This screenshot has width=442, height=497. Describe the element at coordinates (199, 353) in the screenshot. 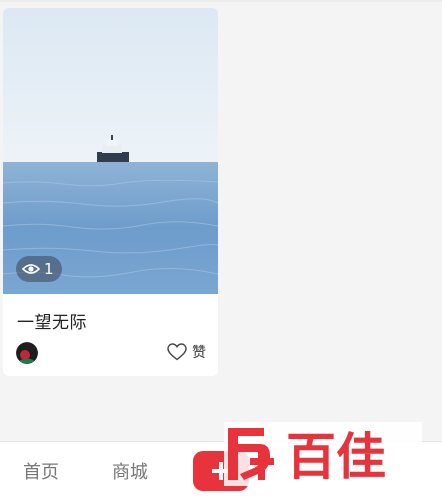

I see `like-label: 赞` at that location.